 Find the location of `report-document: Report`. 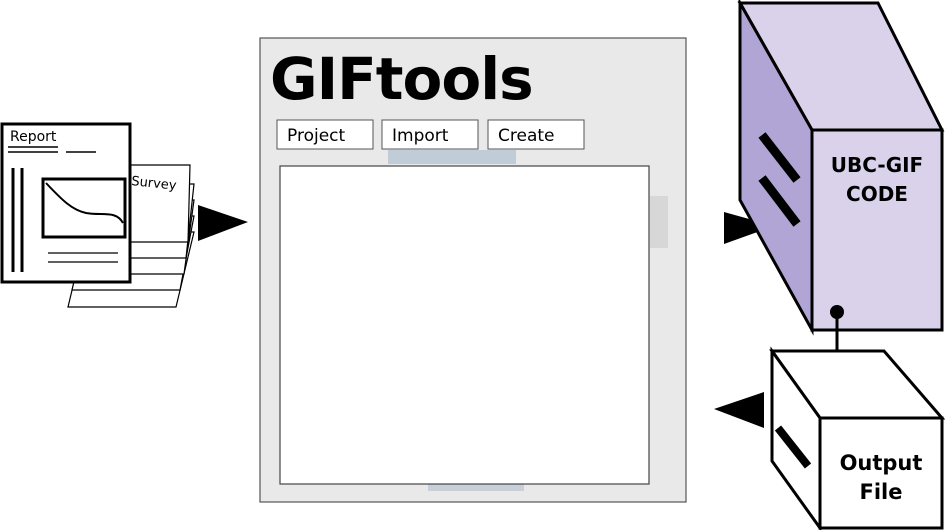

report-document: Report is located at coordinates (66, 203).